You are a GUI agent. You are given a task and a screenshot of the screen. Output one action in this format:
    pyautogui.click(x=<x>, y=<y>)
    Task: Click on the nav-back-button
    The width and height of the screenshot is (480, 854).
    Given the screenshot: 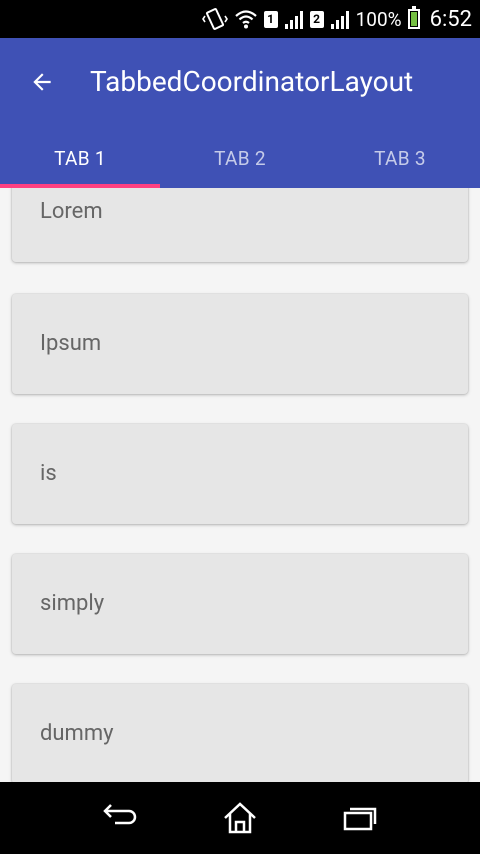 What is the action you would take?
    pyautogui.click(x=120, y=818)
    